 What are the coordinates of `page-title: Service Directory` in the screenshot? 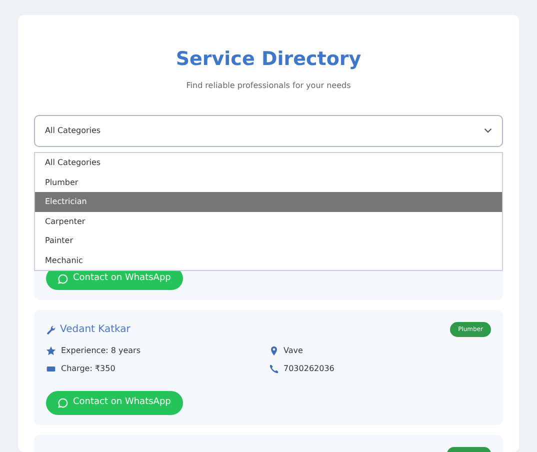 It's located at (268, 59).